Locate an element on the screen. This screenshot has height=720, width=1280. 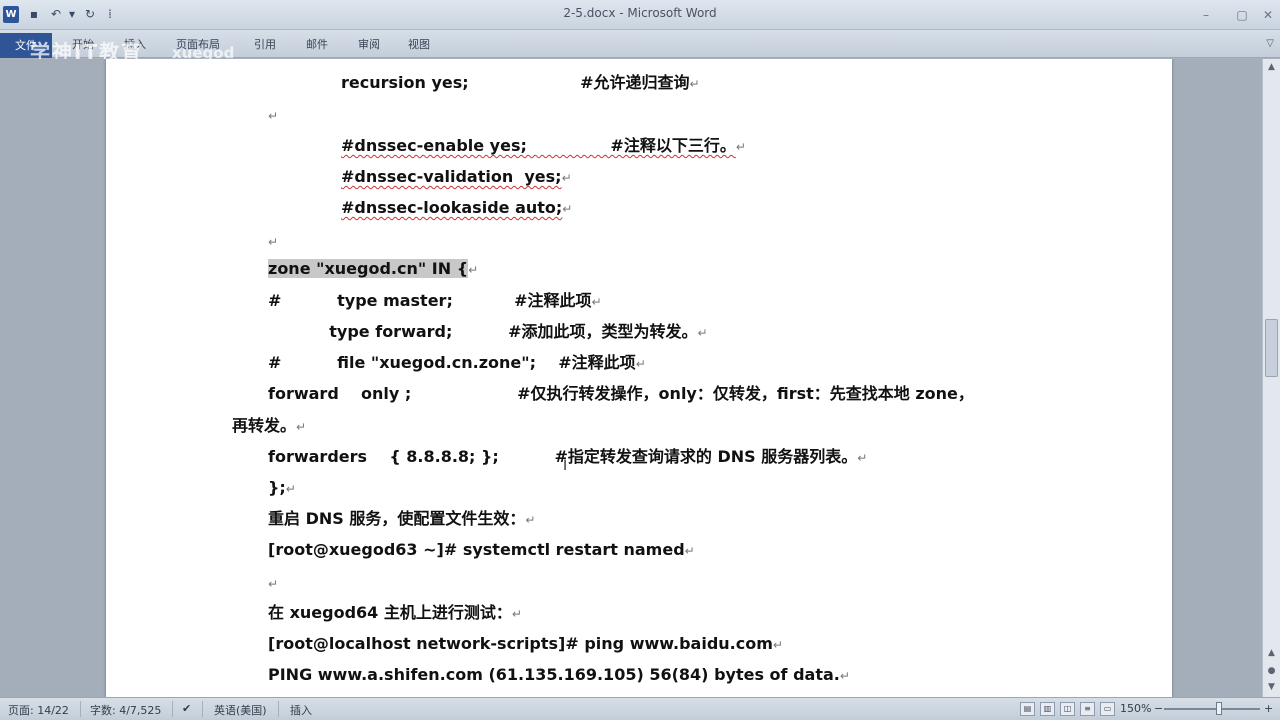
word-count: 字数: 4/7,525 is located at coordinates (125, 710).